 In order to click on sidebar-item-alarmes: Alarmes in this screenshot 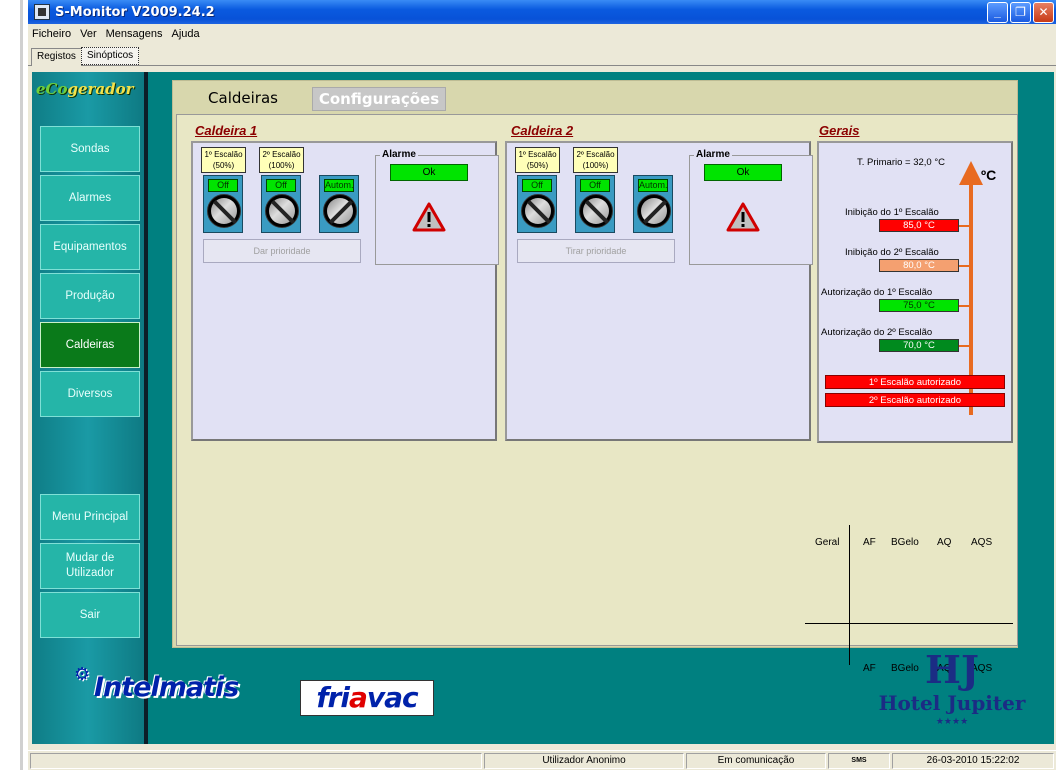, I will do `click(90, 198)`.